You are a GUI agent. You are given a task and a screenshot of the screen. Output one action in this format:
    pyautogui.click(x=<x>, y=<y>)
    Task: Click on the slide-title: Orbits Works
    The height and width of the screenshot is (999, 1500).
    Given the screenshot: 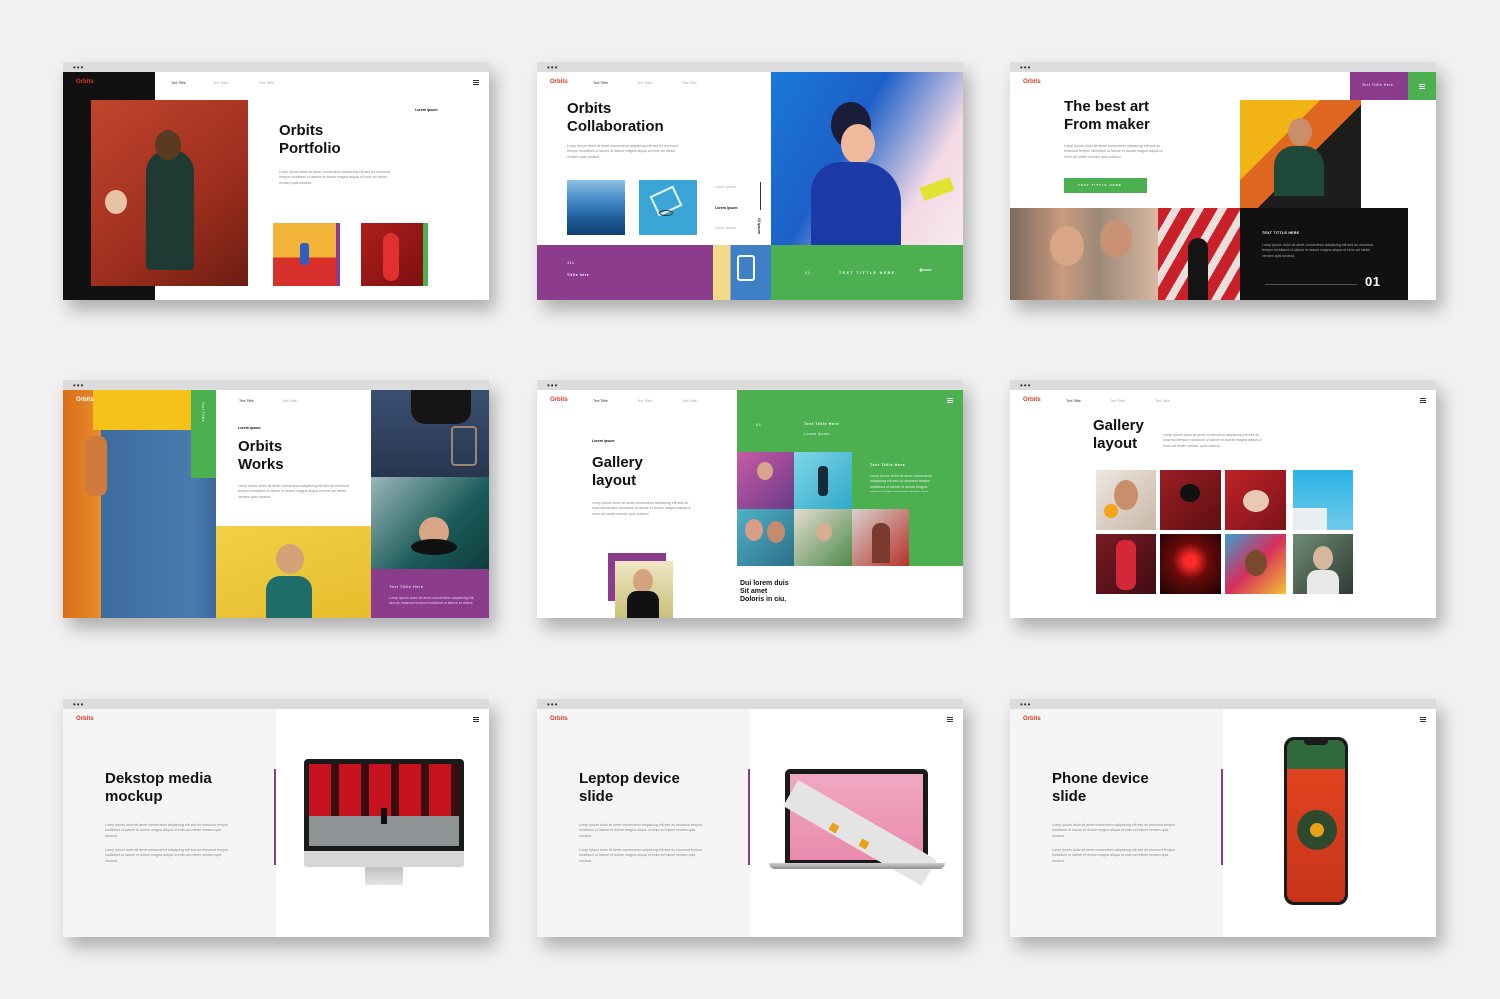 What is the action you would take?
    pyautogui.click(x=261, y=455)
    